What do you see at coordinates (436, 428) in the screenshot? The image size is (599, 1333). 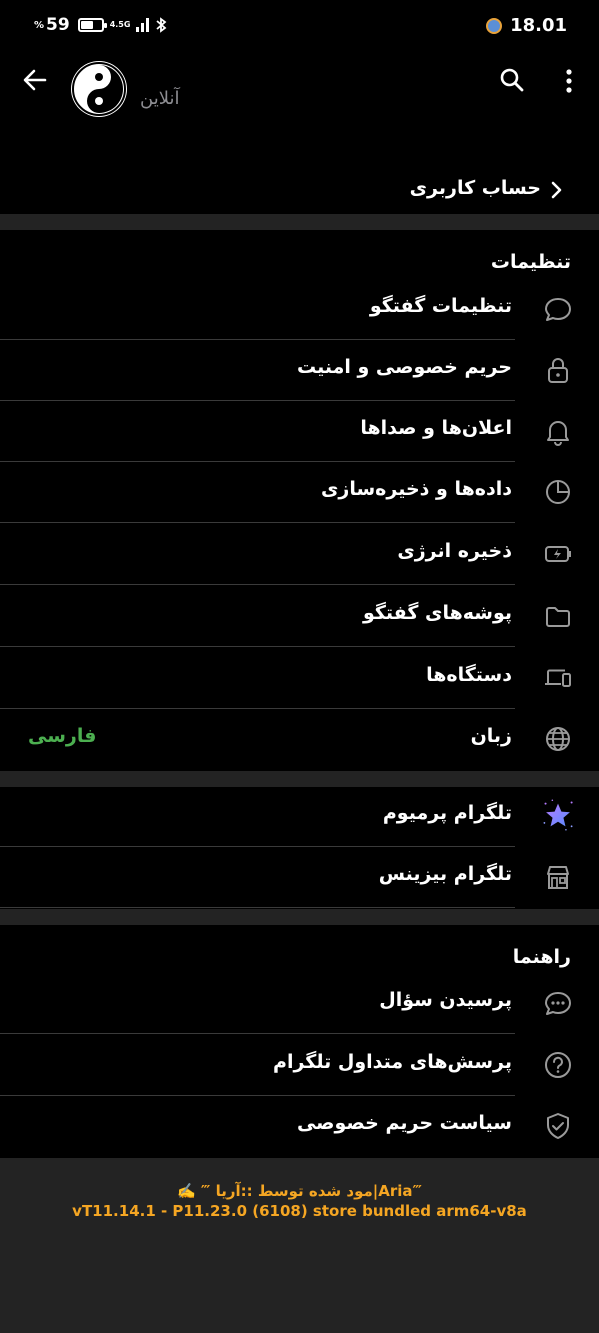 I see `settings-item-label: اعلان‌ها و صداها` at bounding box center [436, 428].